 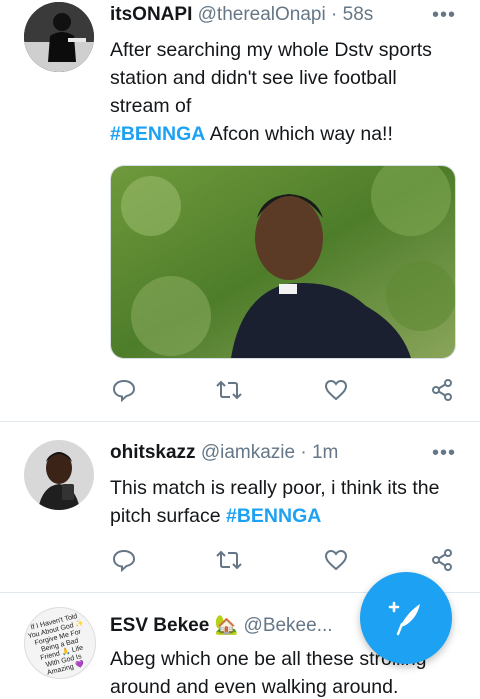 I want to click on tweet-text-tail: Afcon which way na!!, so click(x=299, y=134).